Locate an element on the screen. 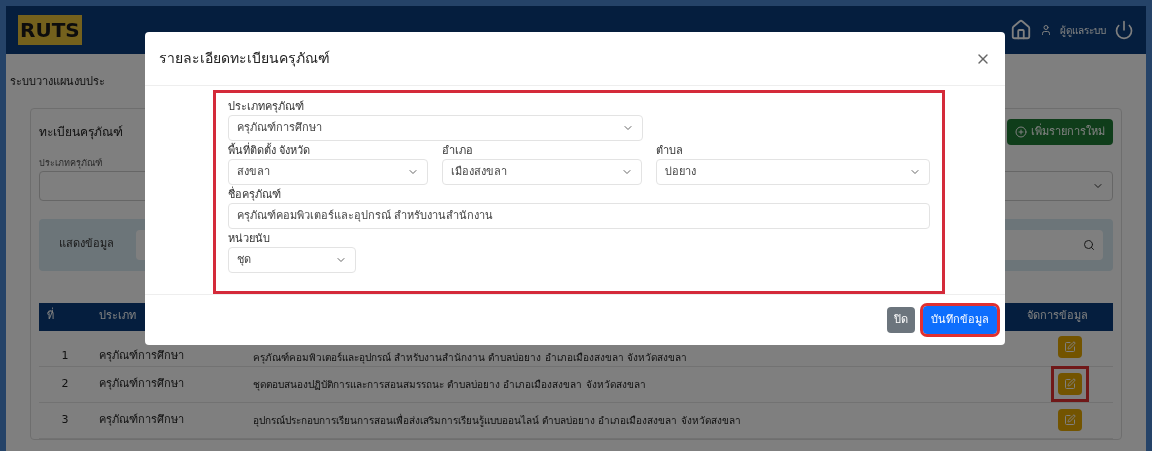  field-label: อำเภอ is located at coordinates (458, 151).